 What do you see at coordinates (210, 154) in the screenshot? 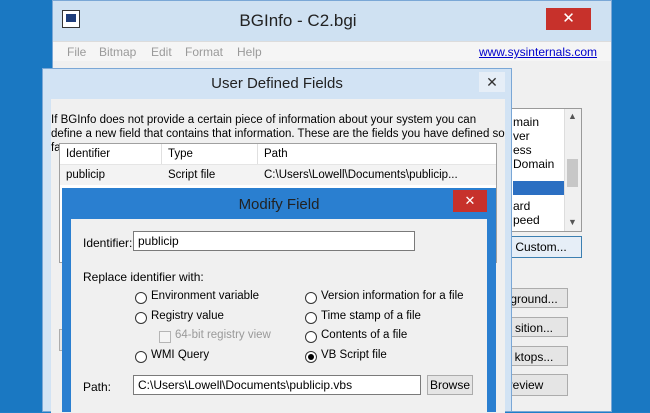
I see `column-header-type: Type` at bounding box center [210, 154].